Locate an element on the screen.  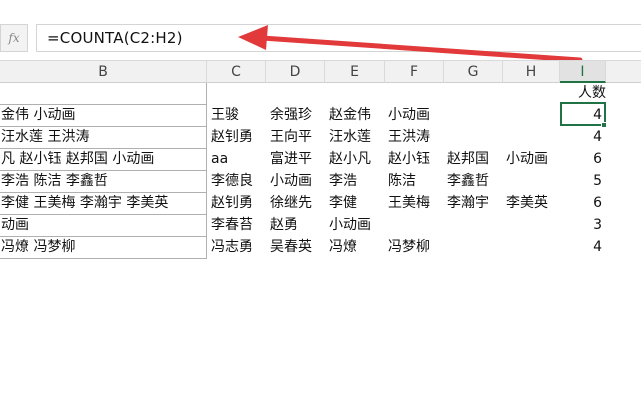
cell-e8: 冯燎 is located at coordinates (357, 248).